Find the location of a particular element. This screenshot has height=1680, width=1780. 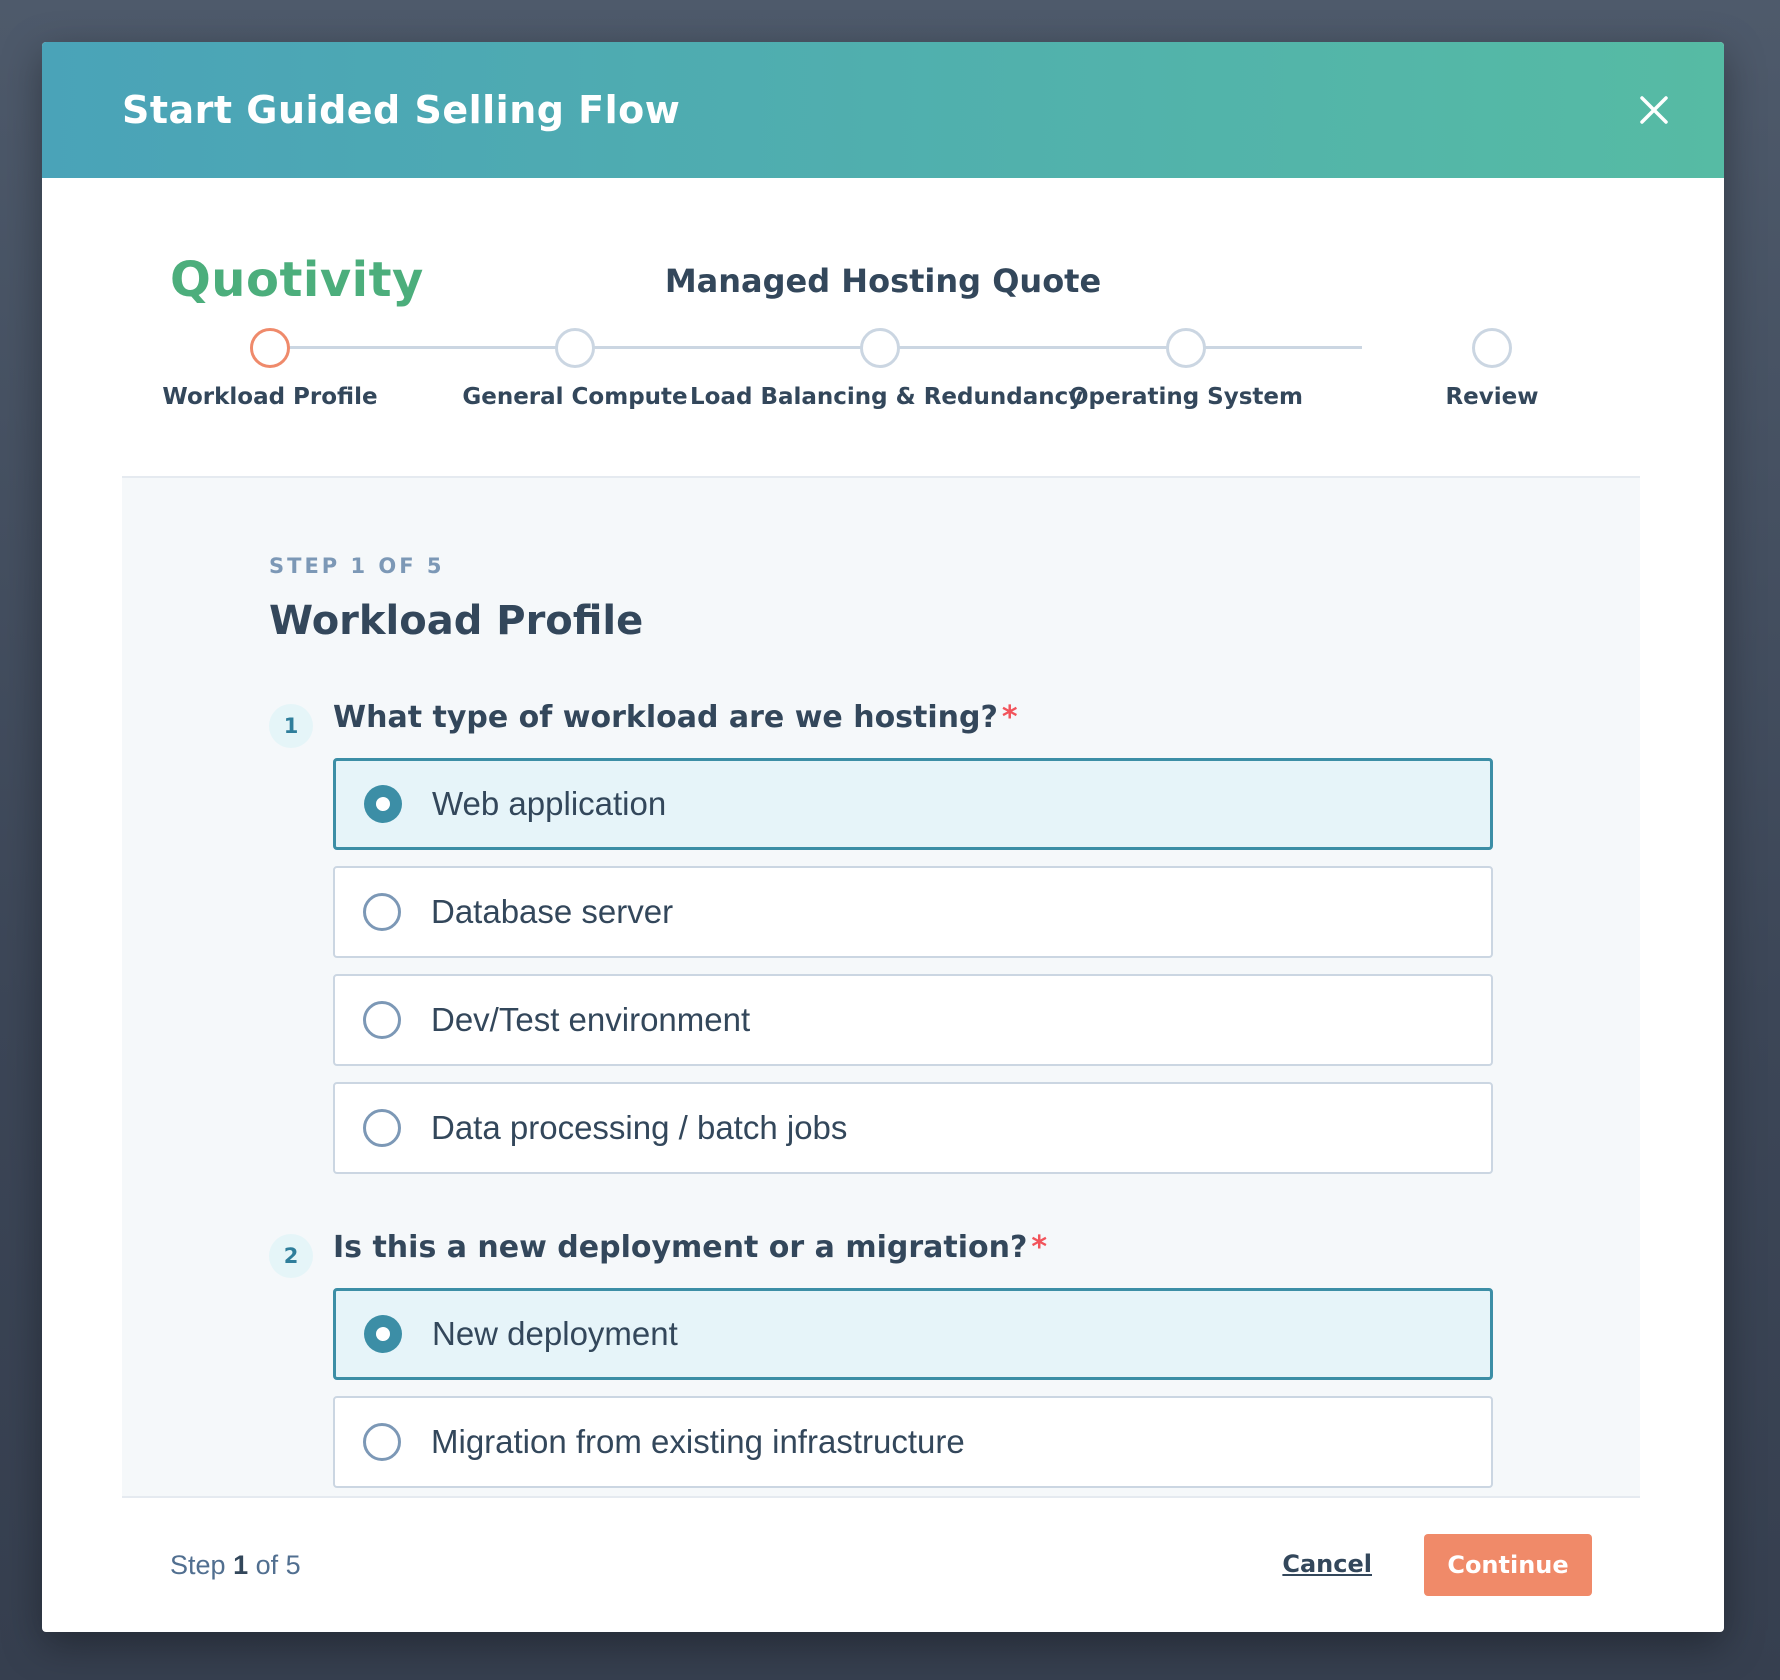

step-suffix: of 5 is located at coordinates (278, 1565).